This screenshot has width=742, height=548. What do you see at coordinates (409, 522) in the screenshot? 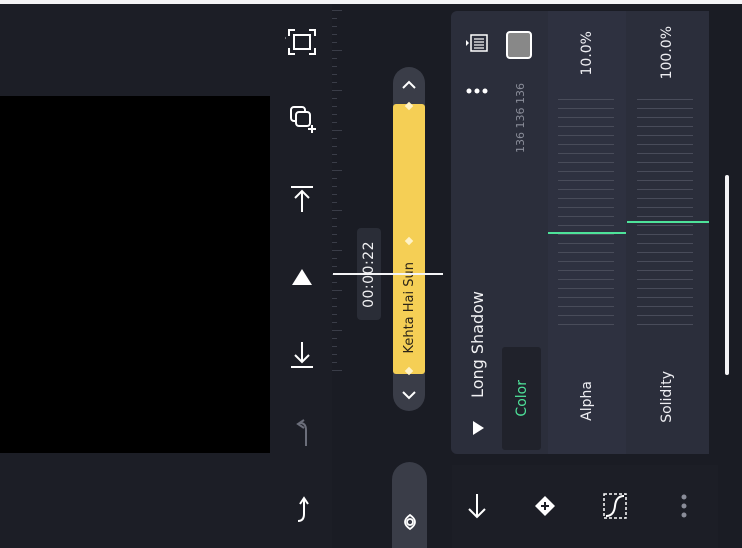
I see `eye-icon` at bounding box center [409, 522].